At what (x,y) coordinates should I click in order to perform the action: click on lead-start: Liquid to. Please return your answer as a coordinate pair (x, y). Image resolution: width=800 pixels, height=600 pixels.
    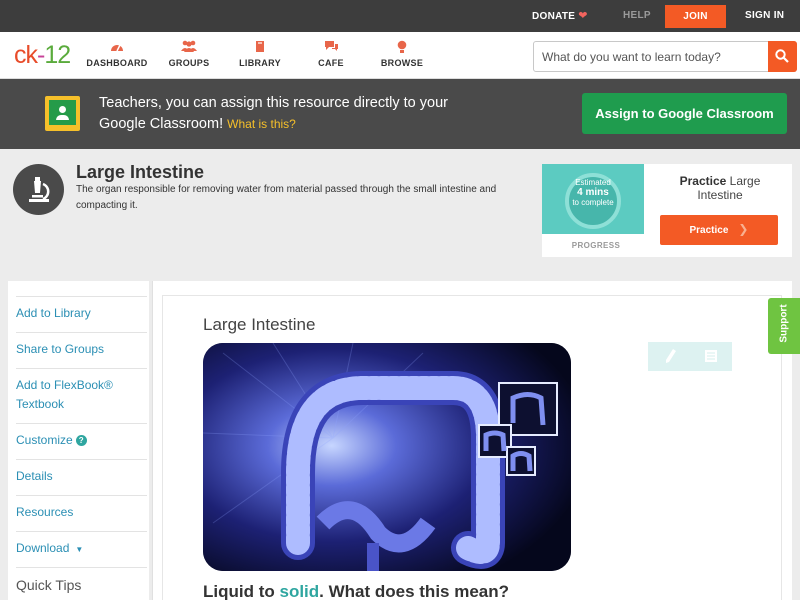
    Looking at the image, I should click on (241, 591).